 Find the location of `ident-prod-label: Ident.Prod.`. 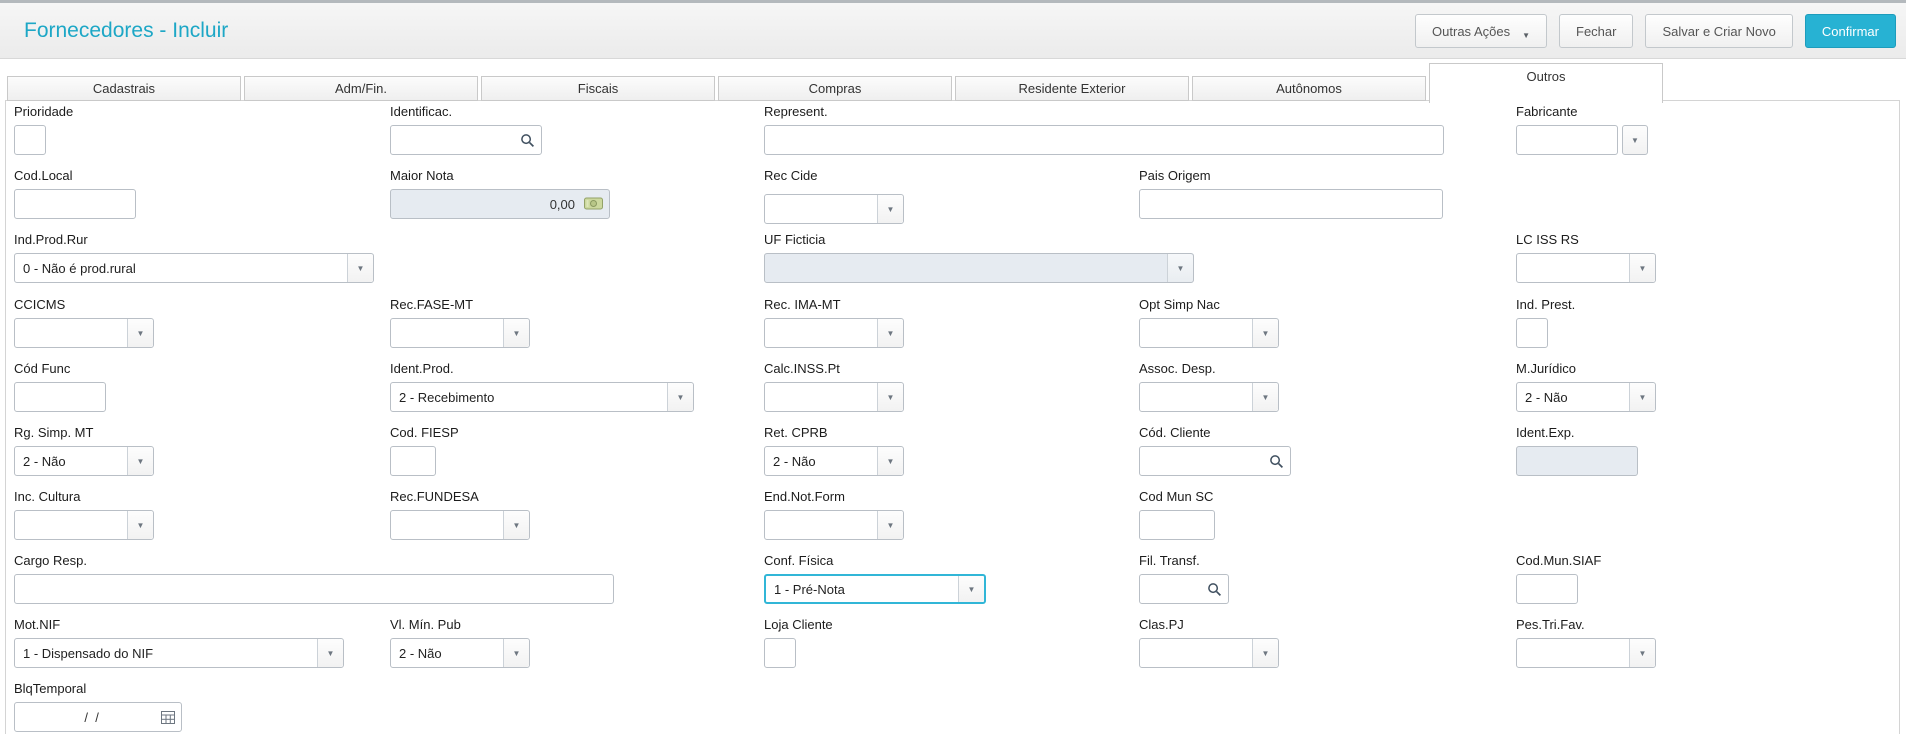

ident-prod-label: Ident.Prod. is located at coordinates (422, 368).